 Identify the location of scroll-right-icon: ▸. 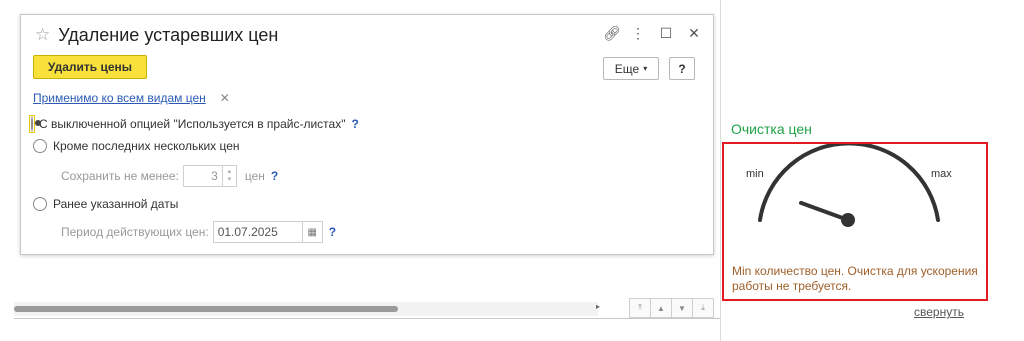
(598, 306).